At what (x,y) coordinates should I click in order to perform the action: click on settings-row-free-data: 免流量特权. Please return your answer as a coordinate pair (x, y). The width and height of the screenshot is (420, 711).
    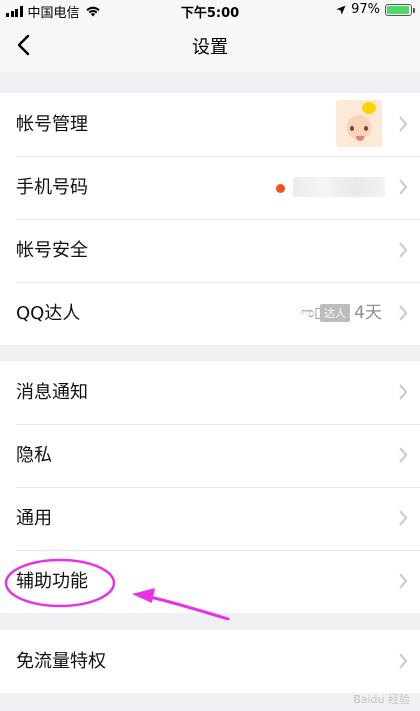
    Looking at the image, I should click on (210, 661).